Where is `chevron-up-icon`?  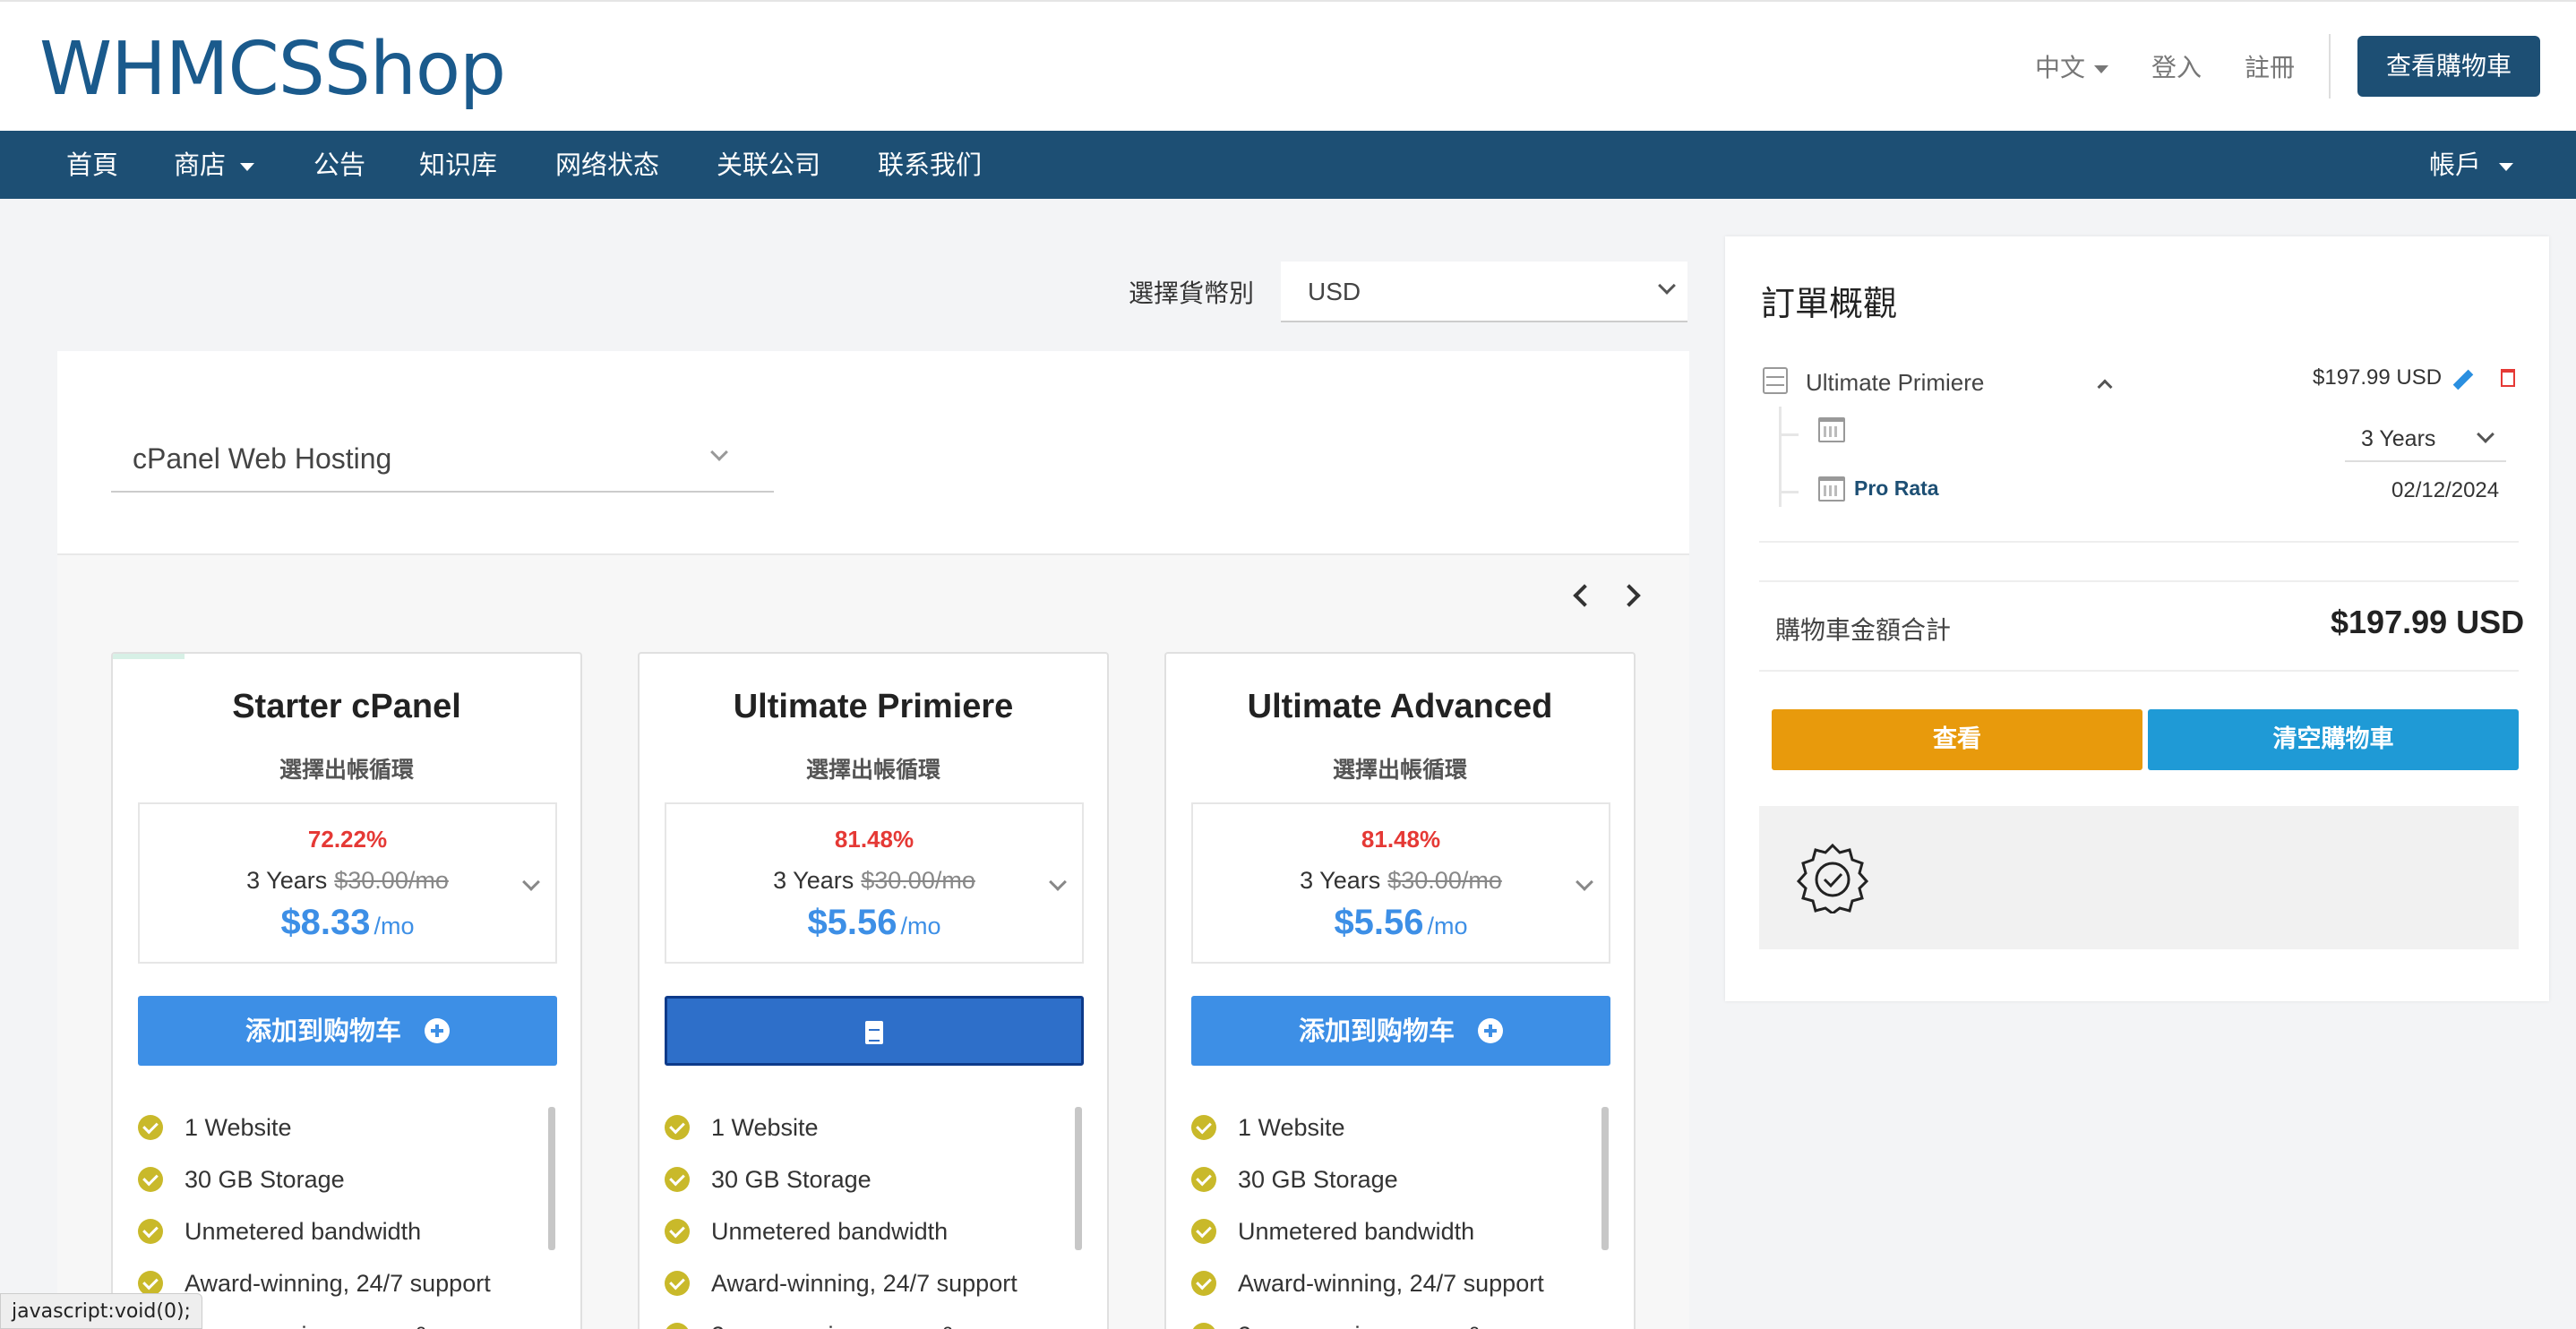
chevron-up-icon is located at coordinates (2105, 387).